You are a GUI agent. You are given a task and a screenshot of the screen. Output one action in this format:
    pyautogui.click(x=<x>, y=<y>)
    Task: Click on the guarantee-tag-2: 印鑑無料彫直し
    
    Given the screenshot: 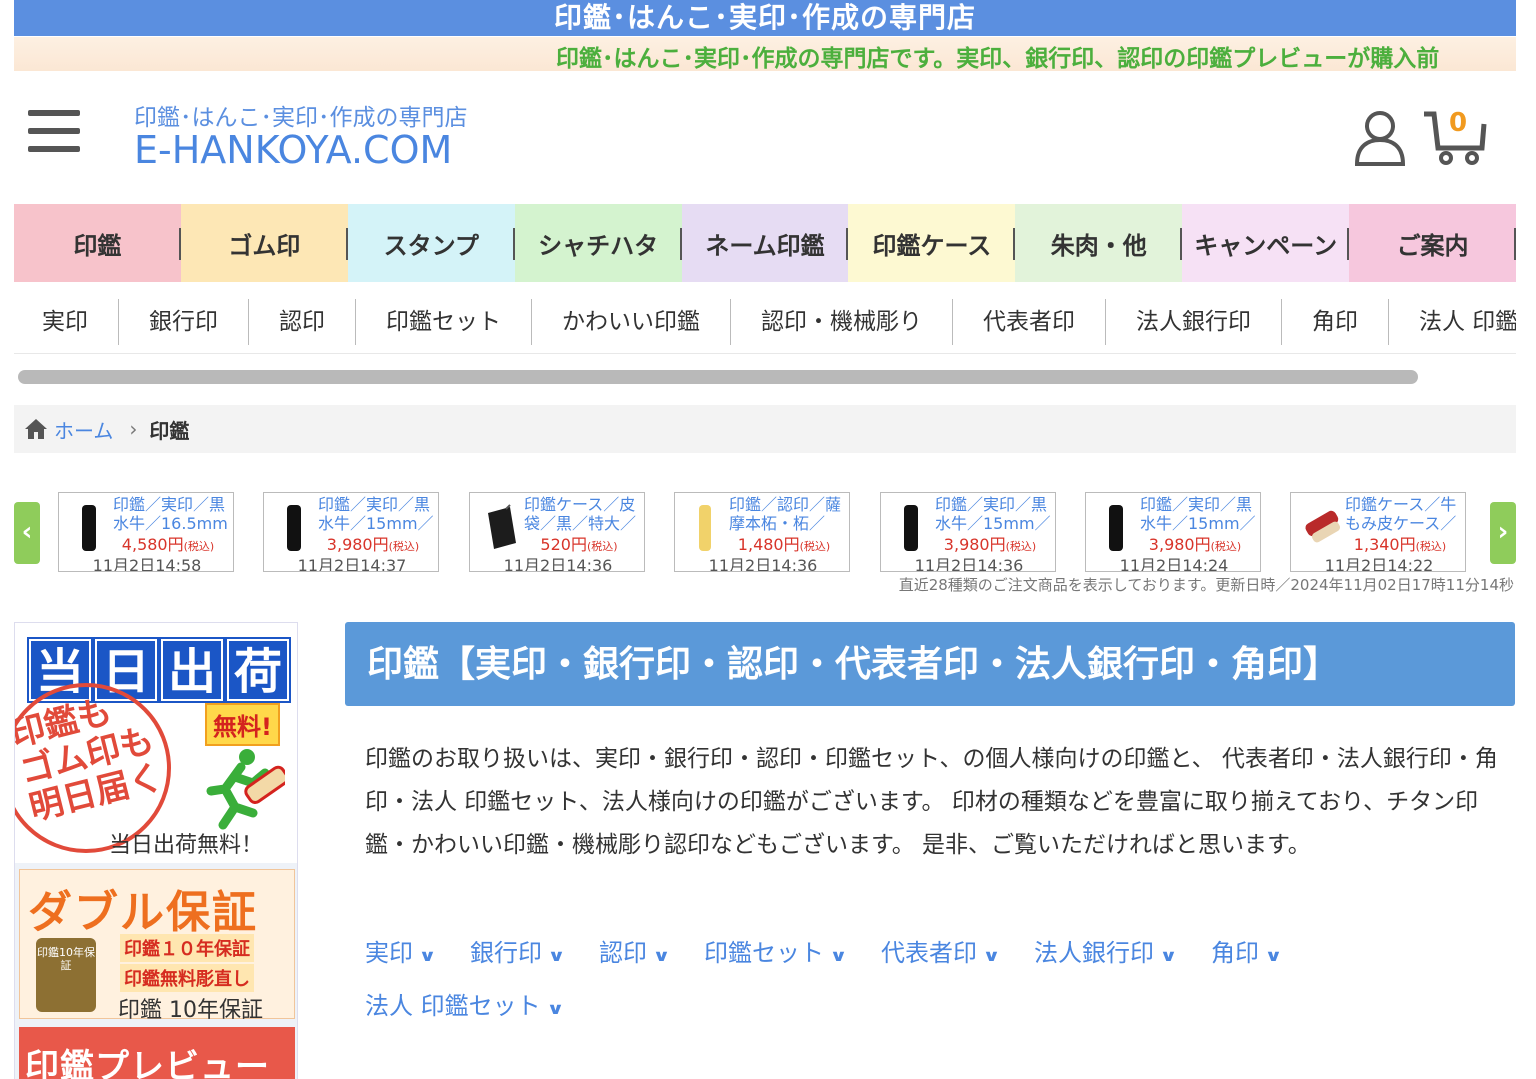 What is the action you would take?
    pyautogui.click(x=187, y=978)
    